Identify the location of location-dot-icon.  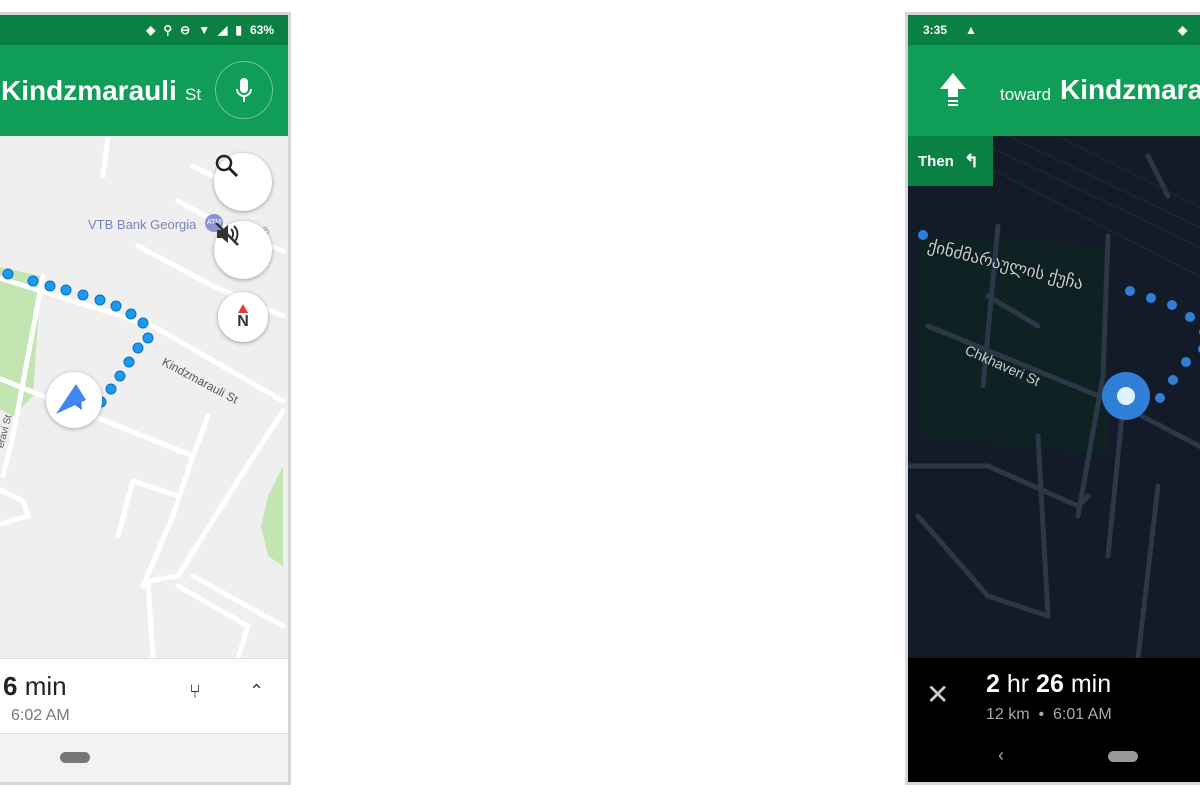
(1126, 396).